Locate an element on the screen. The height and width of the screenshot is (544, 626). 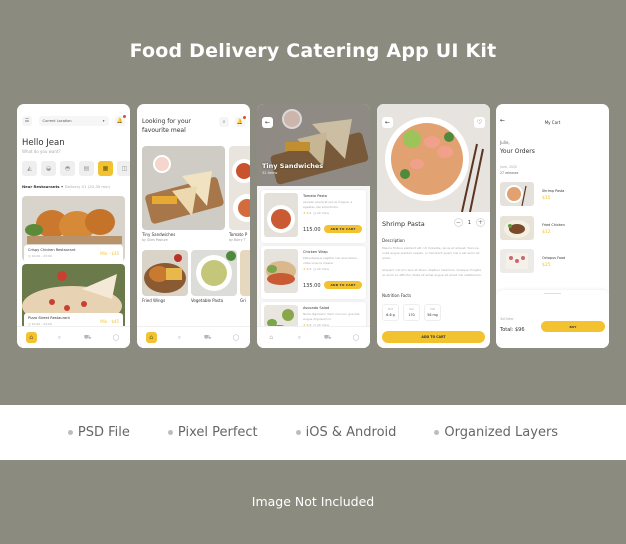
quantity-stepper: − 1 + is located at coordinates (469, 222).